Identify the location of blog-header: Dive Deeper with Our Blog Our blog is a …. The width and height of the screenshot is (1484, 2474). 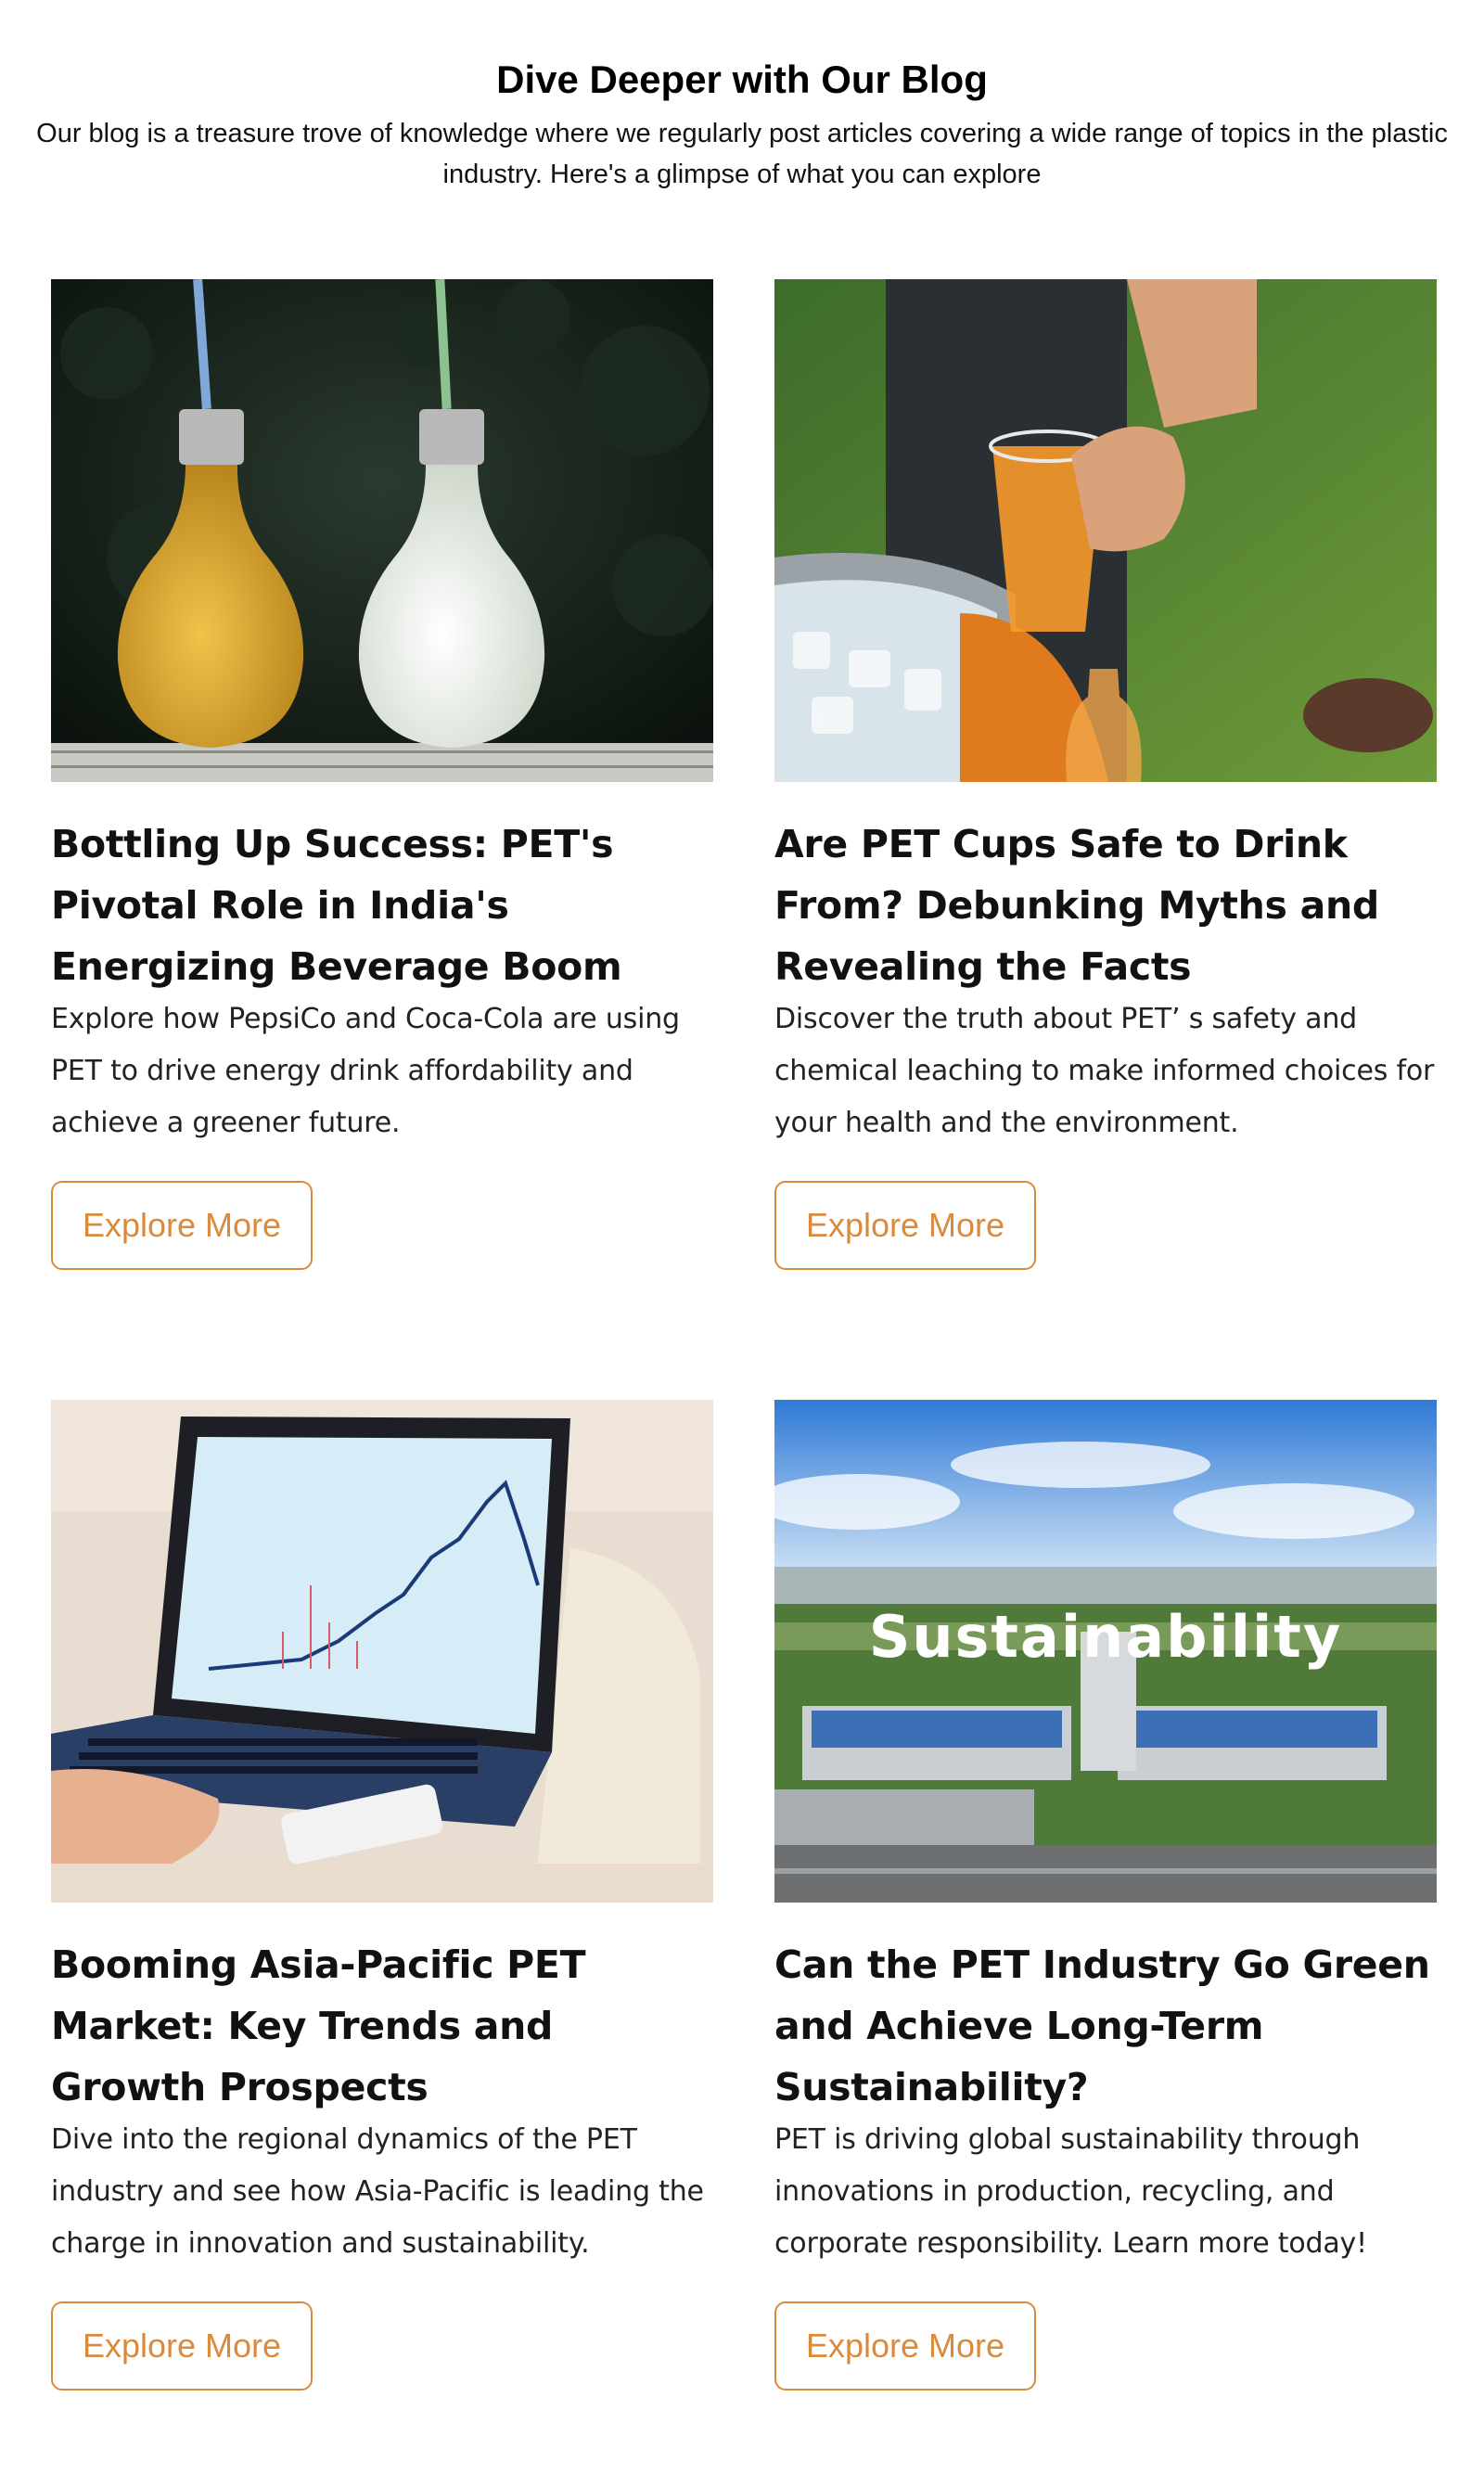
(742, 124).